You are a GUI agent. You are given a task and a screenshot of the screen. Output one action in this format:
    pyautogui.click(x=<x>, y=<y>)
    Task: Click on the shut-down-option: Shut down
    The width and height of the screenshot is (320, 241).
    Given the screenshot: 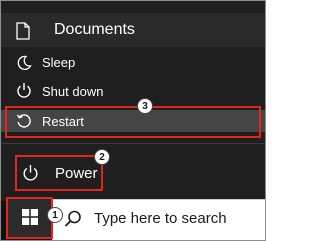 What is the action you would take?
    pyautogui.click(x=133, y=90)
    